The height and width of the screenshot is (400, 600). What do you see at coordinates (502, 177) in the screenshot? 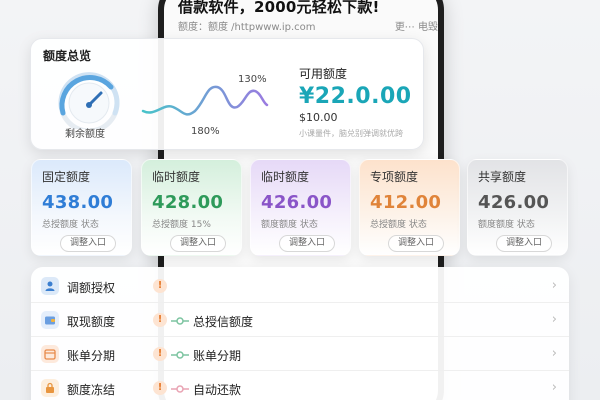
I see `quota-card-title: 共享额度` at bounding box center [502, 177].